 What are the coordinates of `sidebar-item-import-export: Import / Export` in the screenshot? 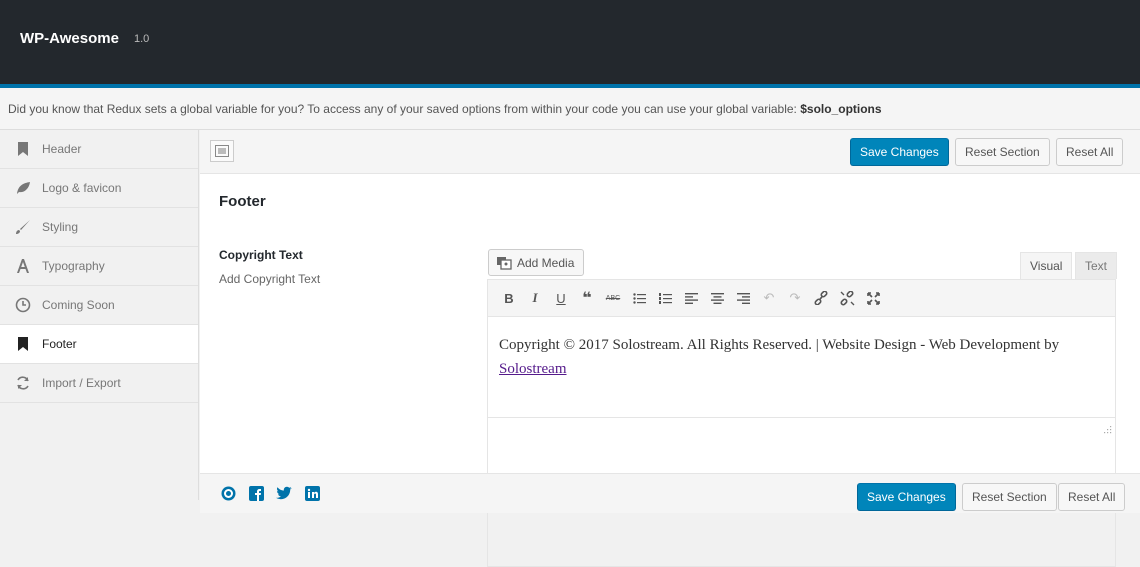 It's located at (99, 383).